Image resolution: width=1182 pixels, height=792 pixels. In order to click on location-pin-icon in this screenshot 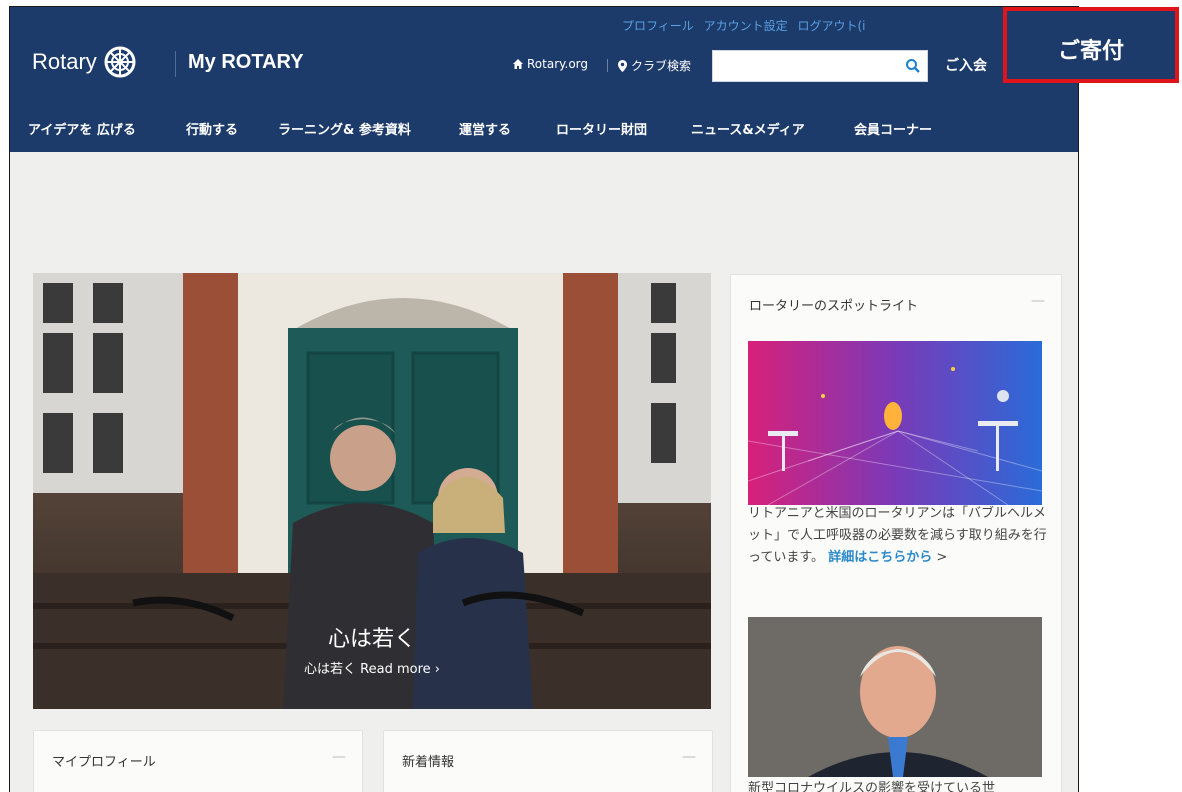, I will do `click(622, 65)`.